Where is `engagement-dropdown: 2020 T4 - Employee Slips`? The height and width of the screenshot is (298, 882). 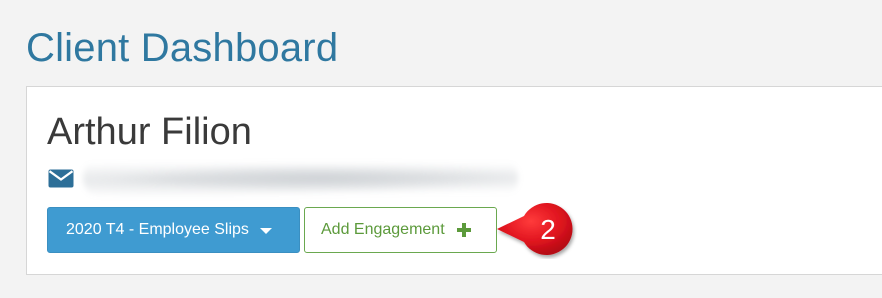
engagement-dropdown: 2020 T4 - Employee Slips is located at coordinates (173, 230).